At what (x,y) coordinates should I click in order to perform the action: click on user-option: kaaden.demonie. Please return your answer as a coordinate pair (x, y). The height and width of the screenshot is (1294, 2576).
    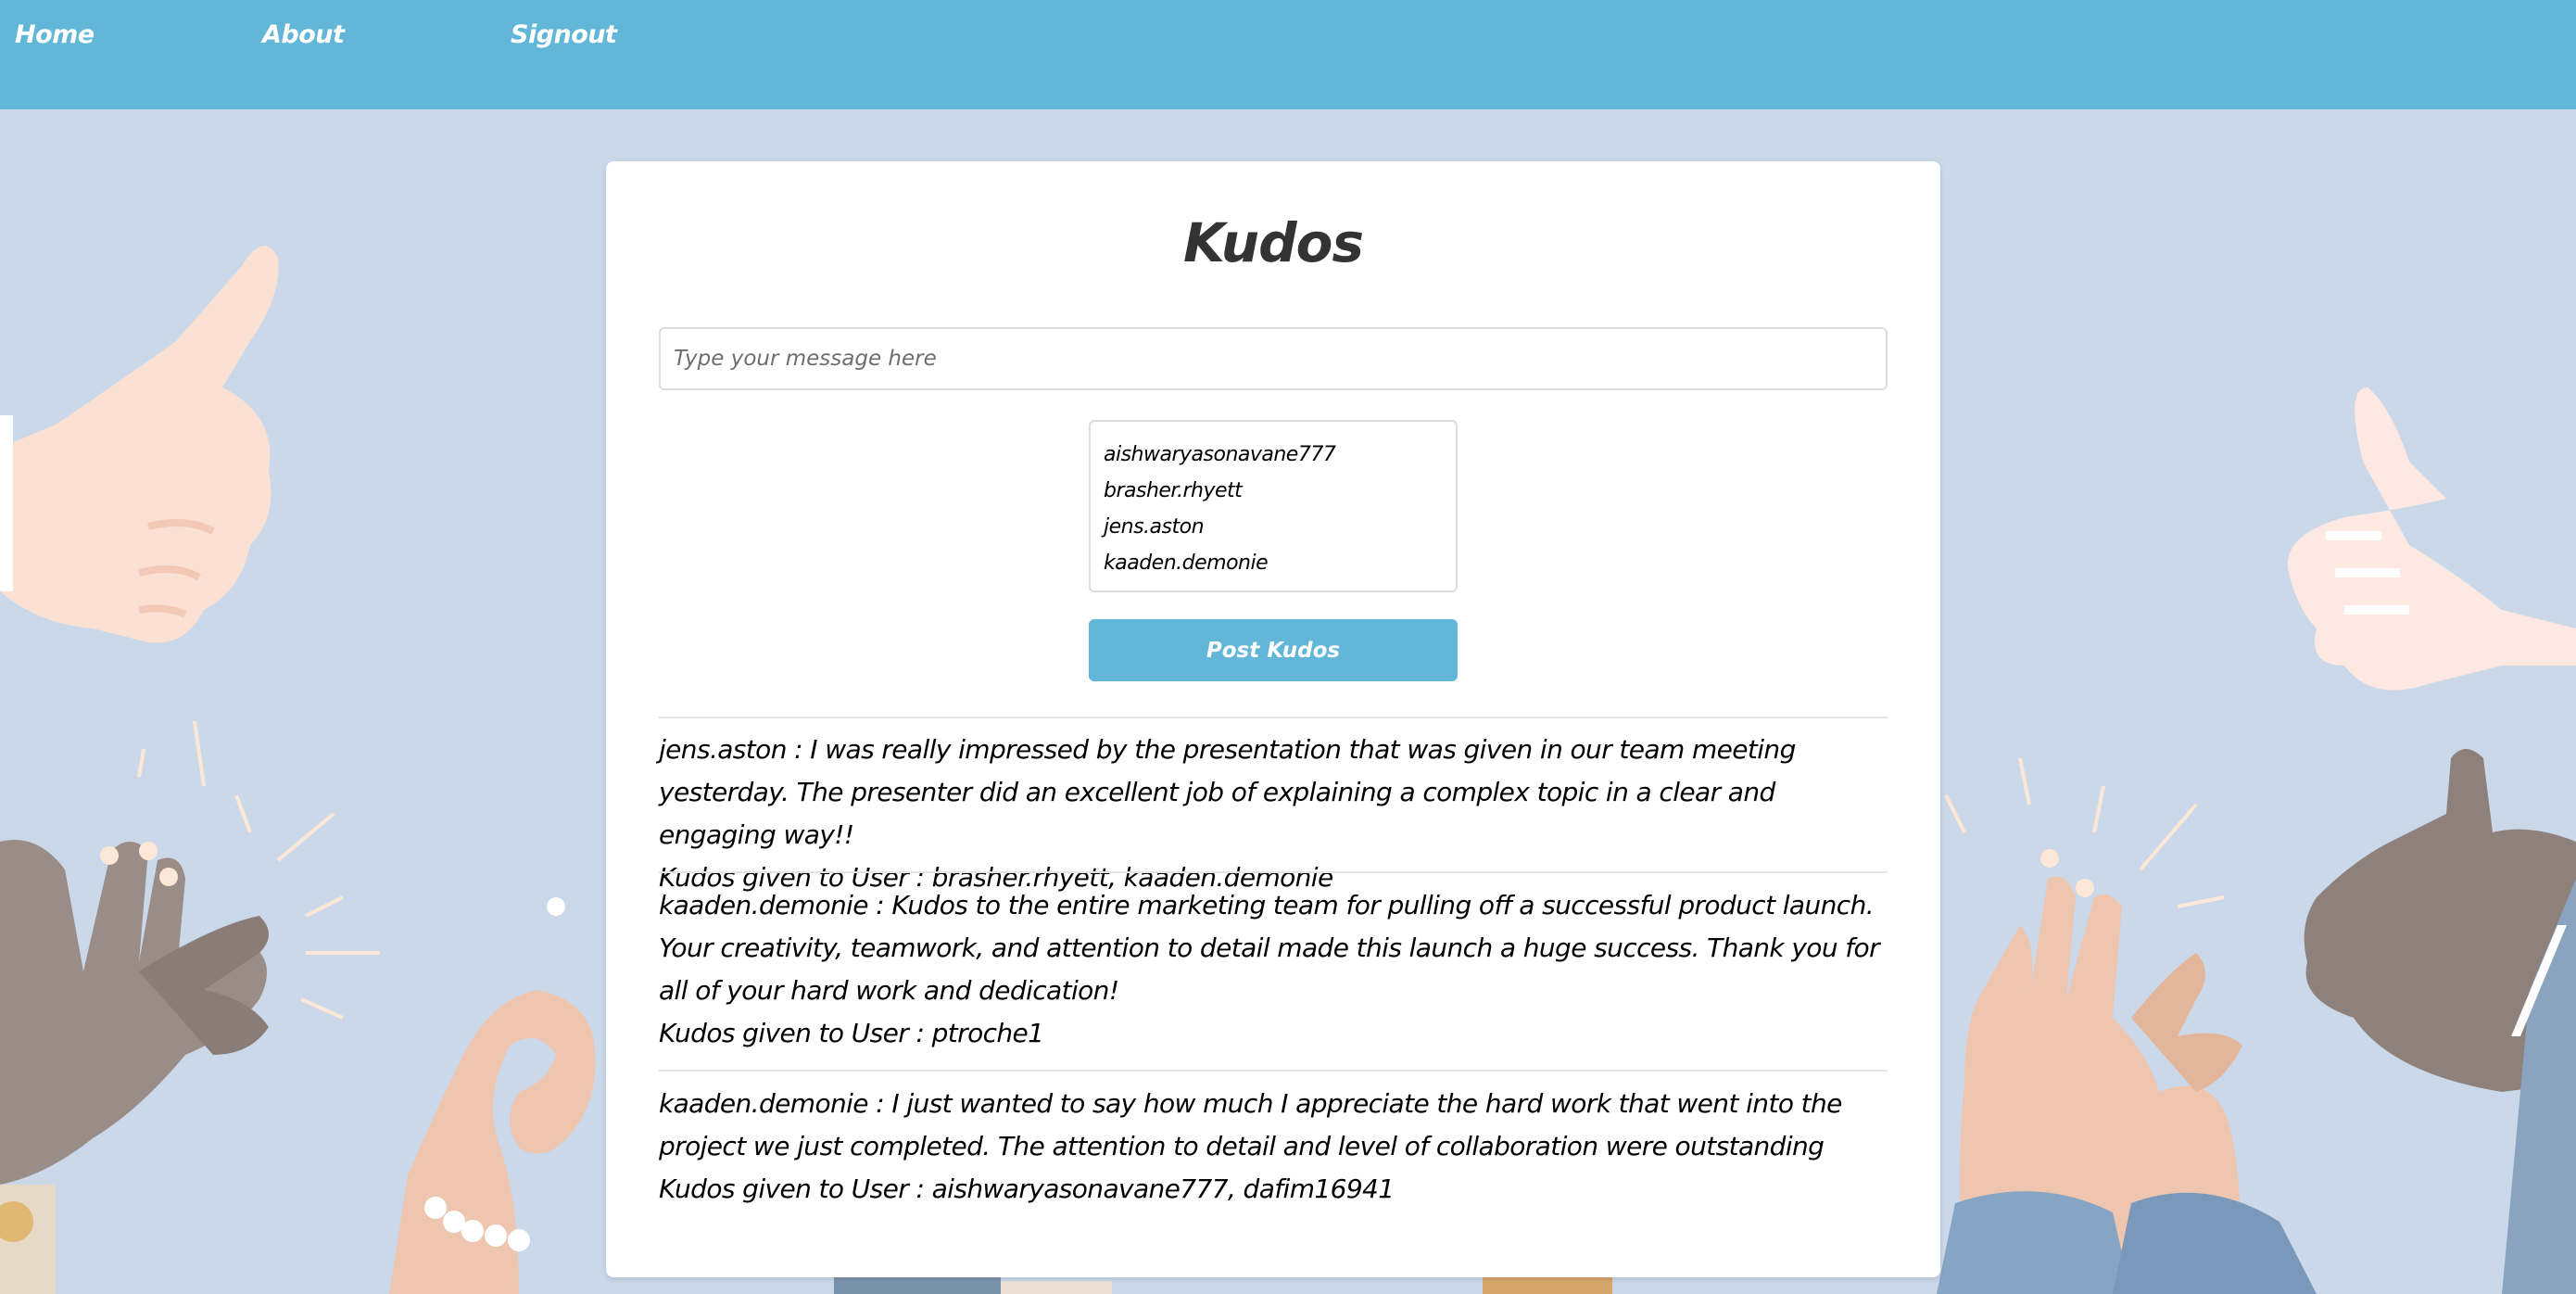
    Looking at the image, I should click on (1273, 563).